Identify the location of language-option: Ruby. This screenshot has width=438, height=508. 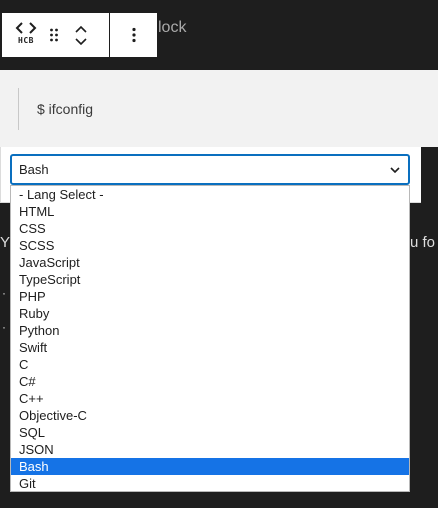
(210, 313).